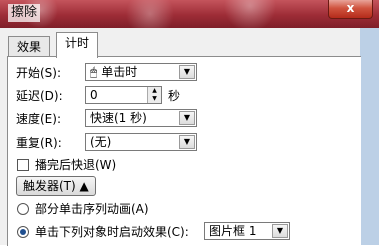  I want to click on speed-select: 快速(1 秒) ▼, so click(141, 118).